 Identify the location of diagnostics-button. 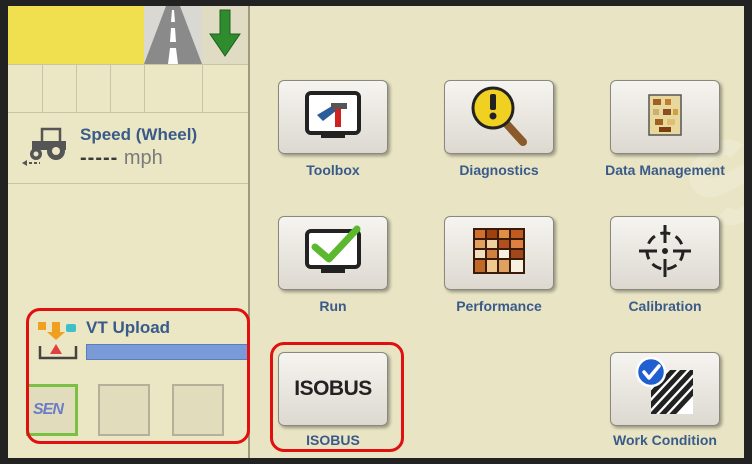
(499, 117).